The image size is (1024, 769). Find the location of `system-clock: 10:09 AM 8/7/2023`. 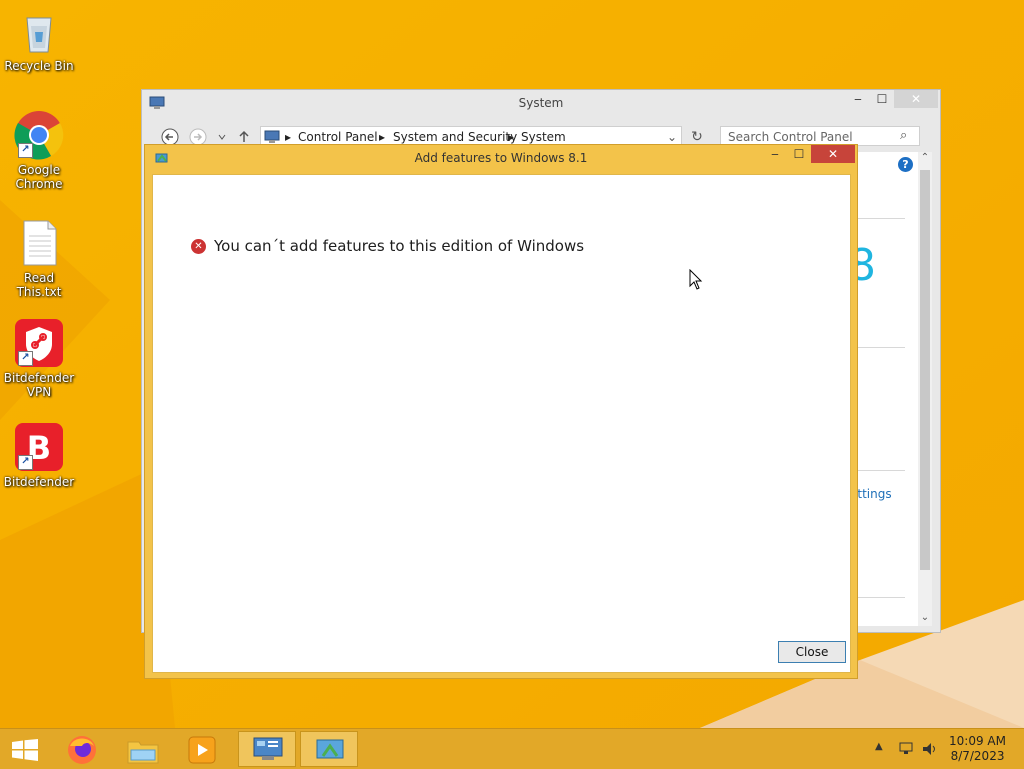

system-clock: 10:09 AM 8/7/2023 is located at coordinates (977, 749).